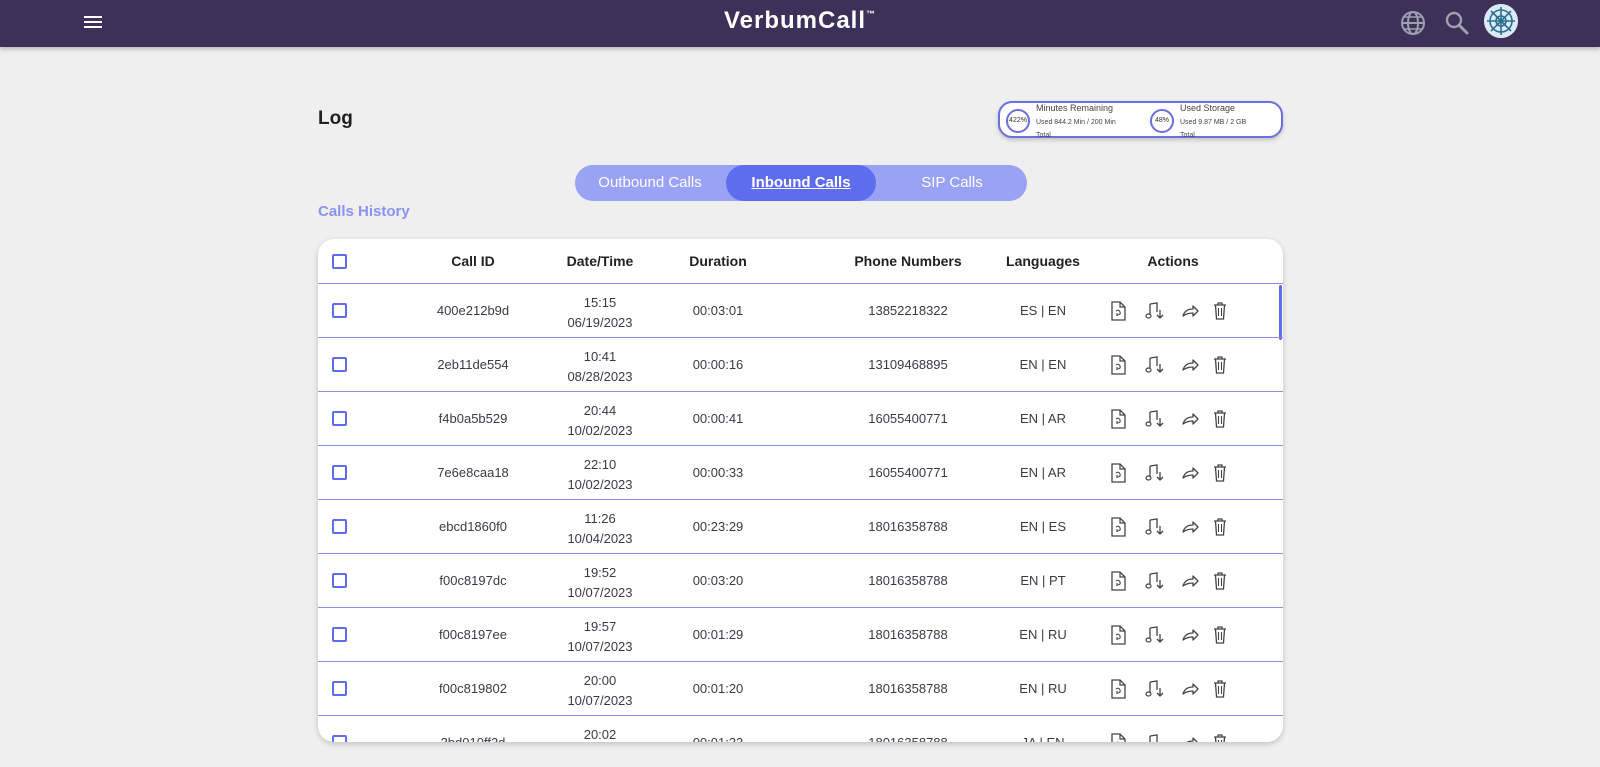 The width and height of the screenshot is (1600, 767). I want to click on avatar, so click(1501, 21).